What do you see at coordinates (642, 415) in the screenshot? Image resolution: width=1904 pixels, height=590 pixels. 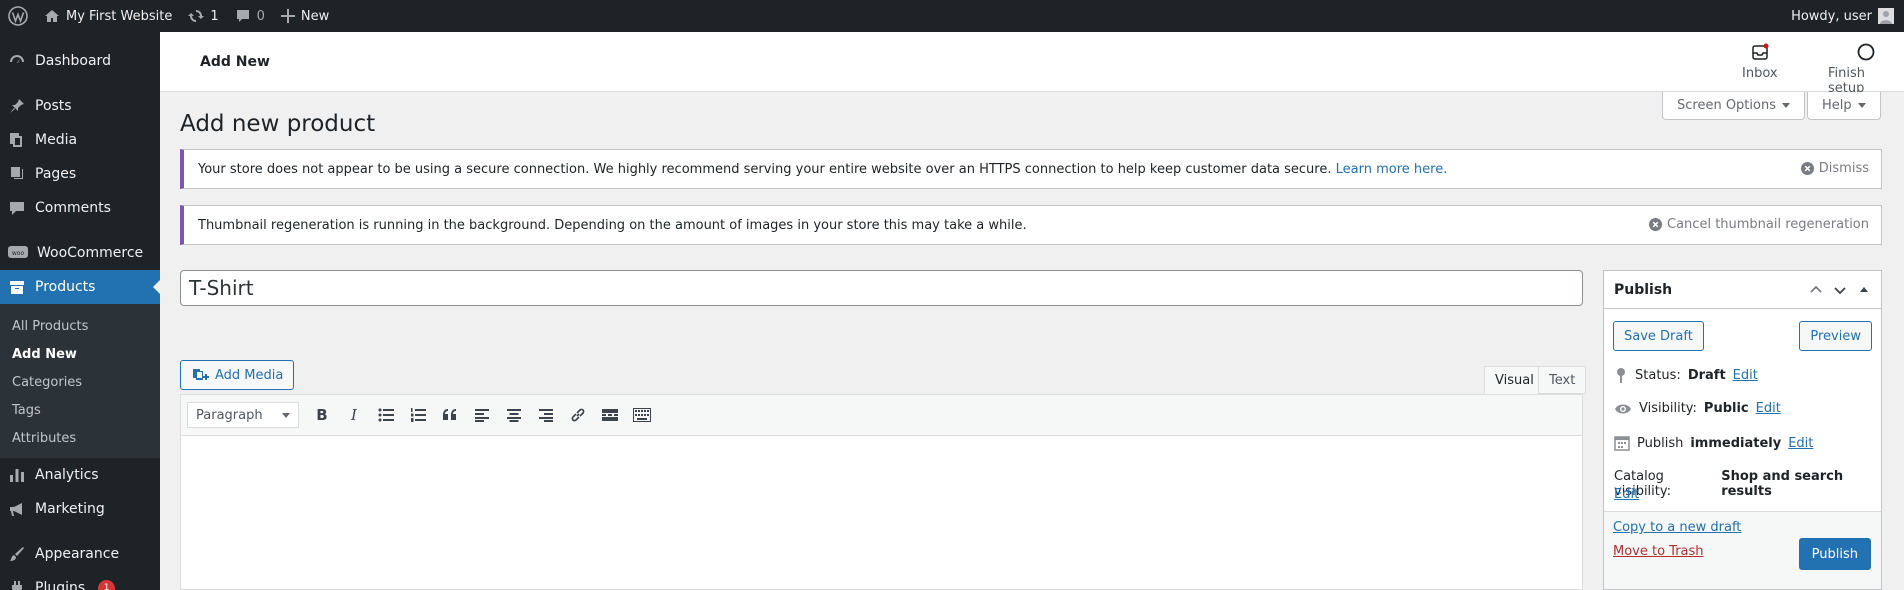 I see `toolbar-toggle-button` at bounding box center [642, 415].